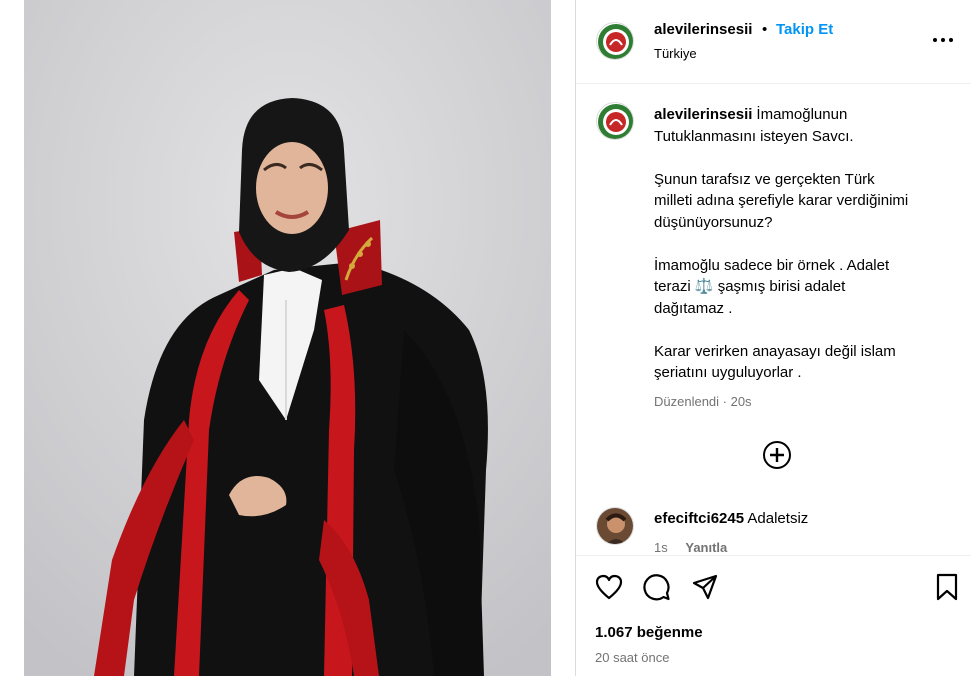  Describe the element at coordinates (713, 222) in the screenshot. I see `caption-text-line: düşünüyorsunuz?` at that location.